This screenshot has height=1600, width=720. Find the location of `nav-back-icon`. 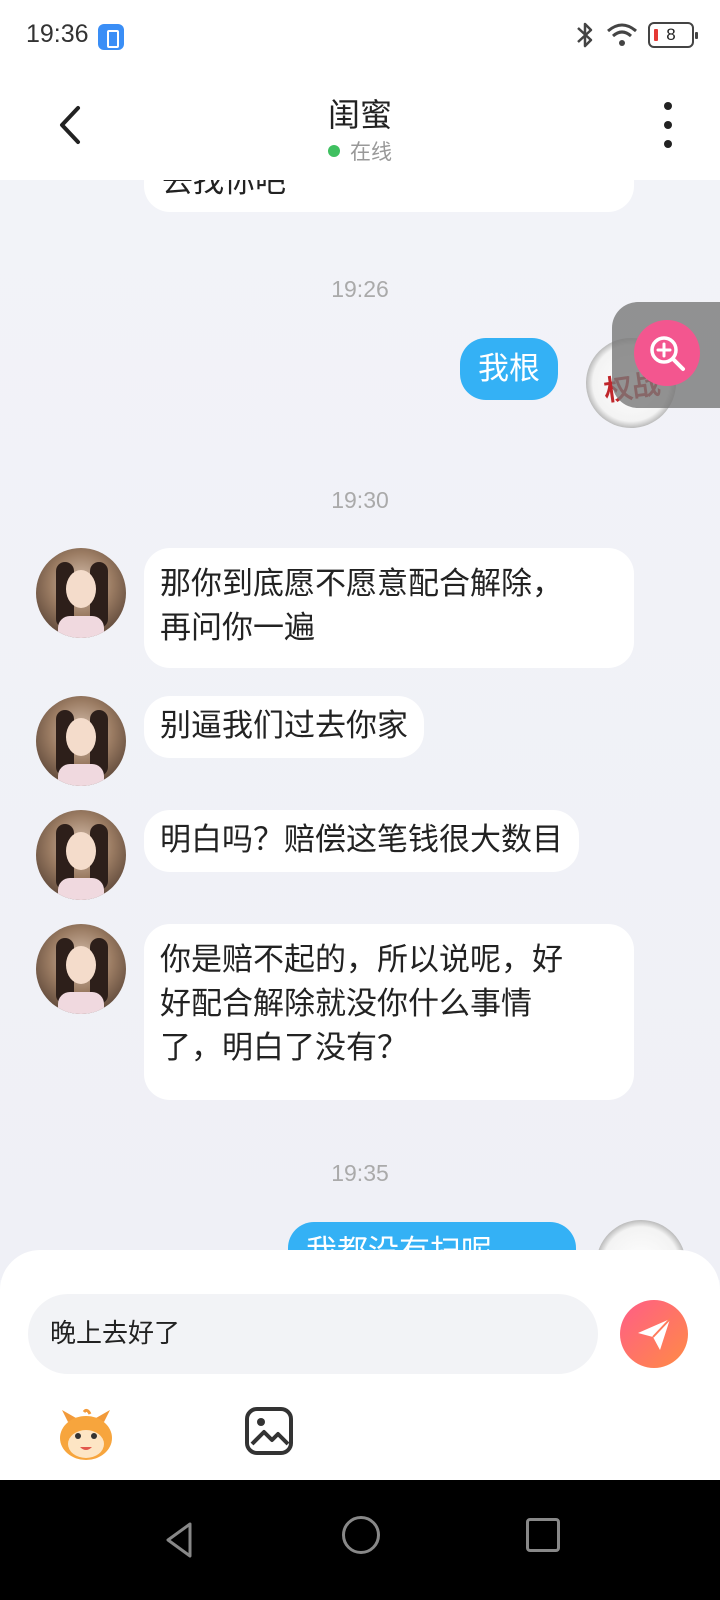

nav-back-icon is located at coordinates (180, 1540).